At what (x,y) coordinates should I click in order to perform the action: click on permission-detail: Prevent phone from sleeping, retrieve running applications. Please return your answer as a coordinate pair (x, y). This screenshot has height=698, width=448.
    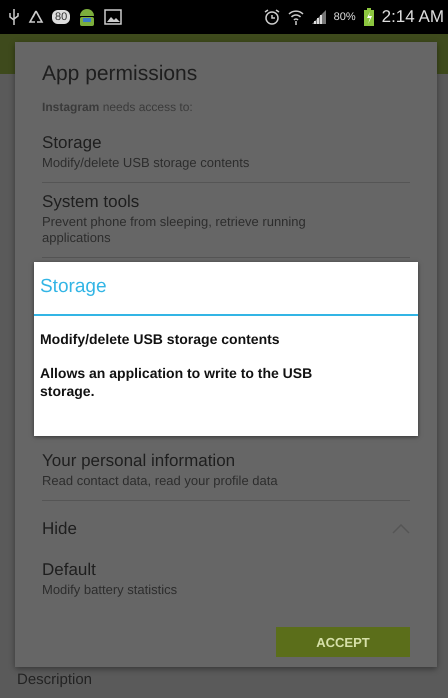
    Looking at the image, I should click on (174, 230).